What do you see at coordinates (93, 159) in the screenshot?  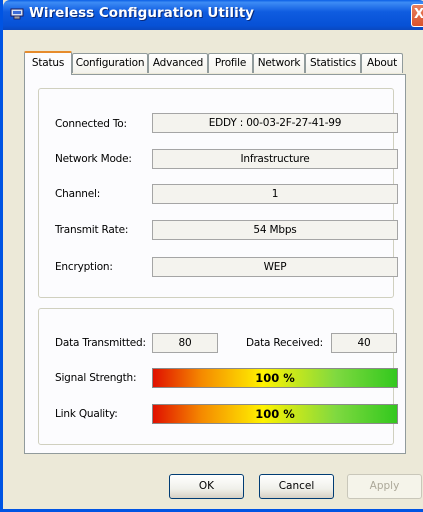 I see `network-mode-label: Network Mode:` at bounding box center [93, 159].